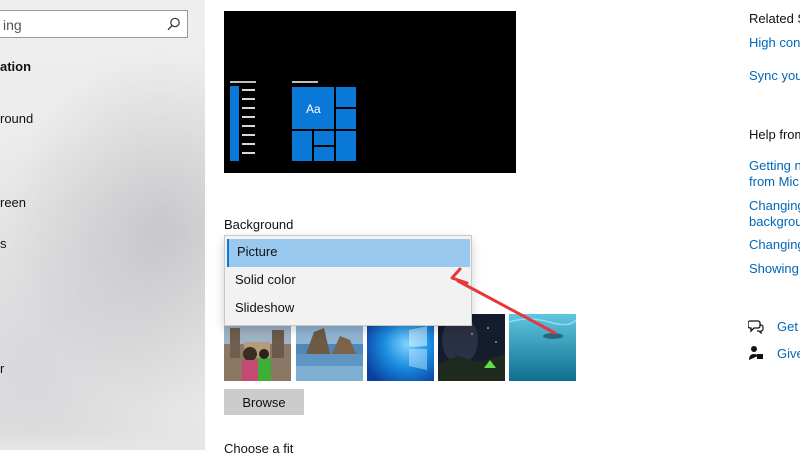  Describe the element at coordinates (94, 24) in the screenshot. I see `search-input: ing` at that location.